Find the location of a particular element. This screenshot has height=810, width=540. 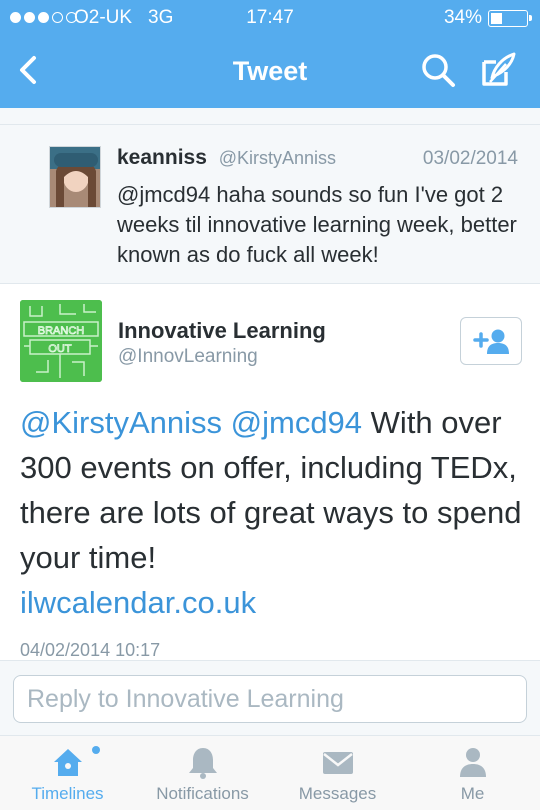

header: O2-UK 3G 17:47 34% Tweet is located at coordinates (270, 54).